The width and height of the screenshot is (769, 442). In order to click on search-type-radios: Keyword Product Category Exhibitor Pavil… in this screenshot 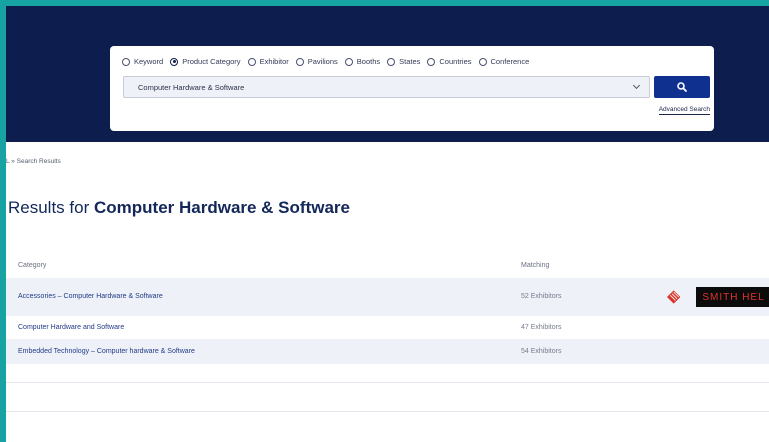, I will do `click(329, 61)`.